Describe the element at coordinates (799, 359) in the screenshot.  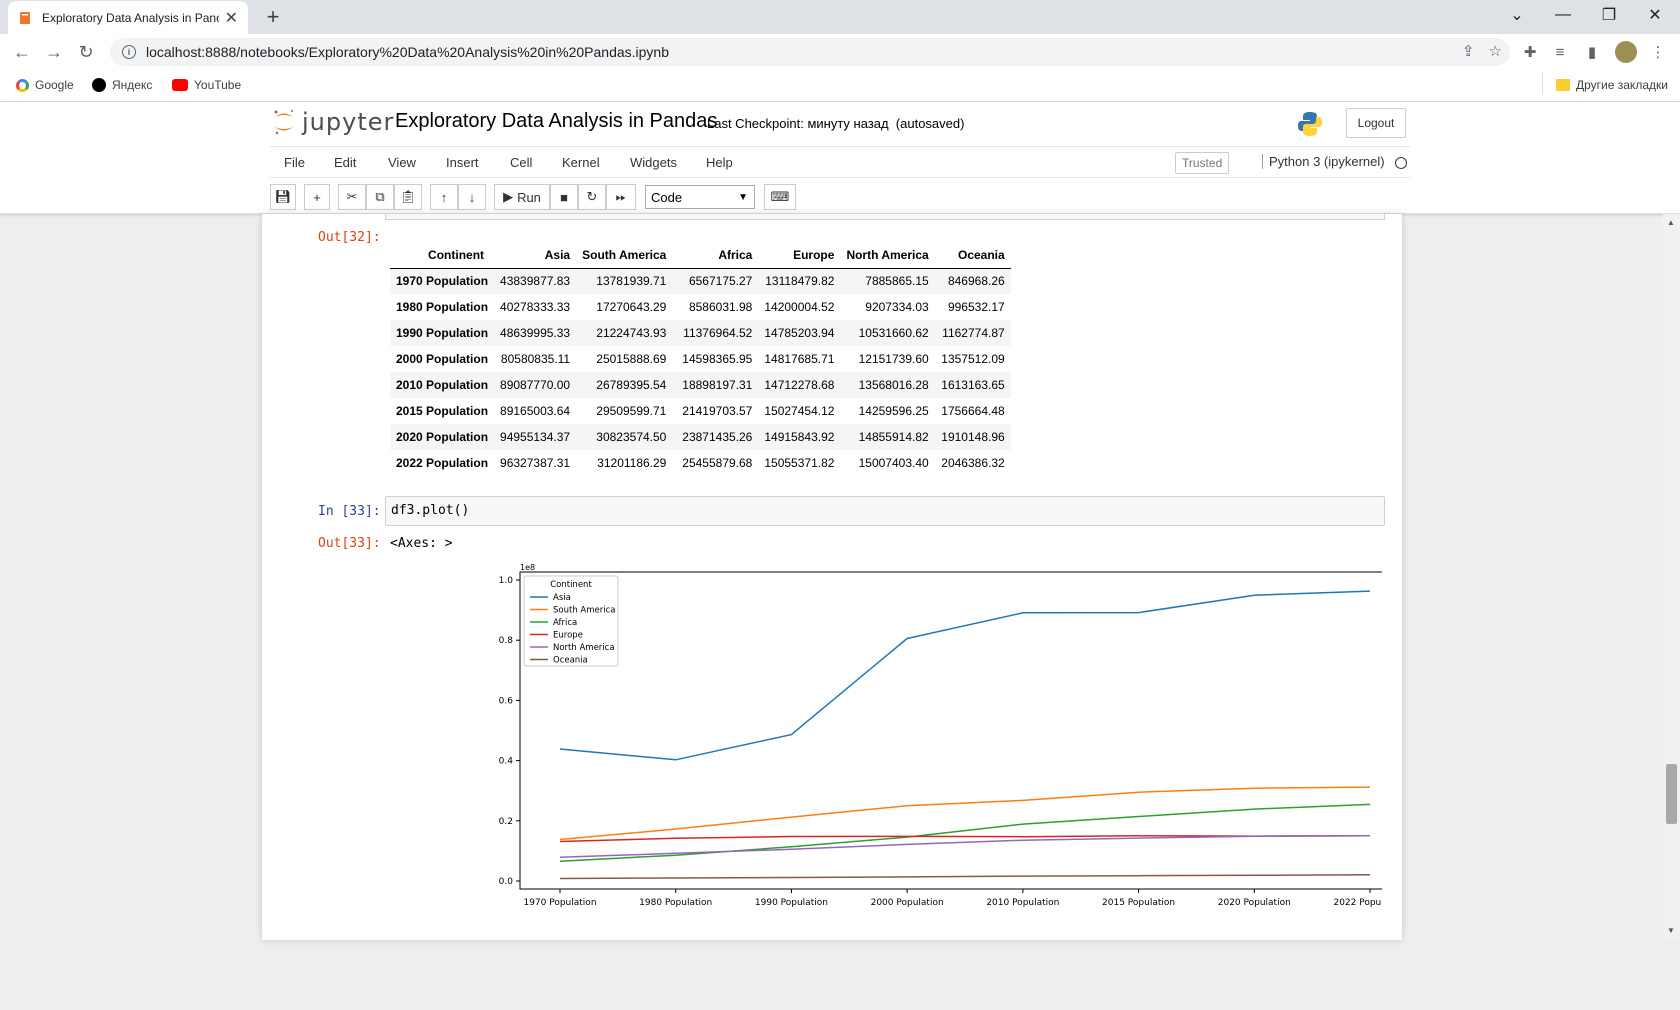
I see `table-cell: 14817685.71` at that location.